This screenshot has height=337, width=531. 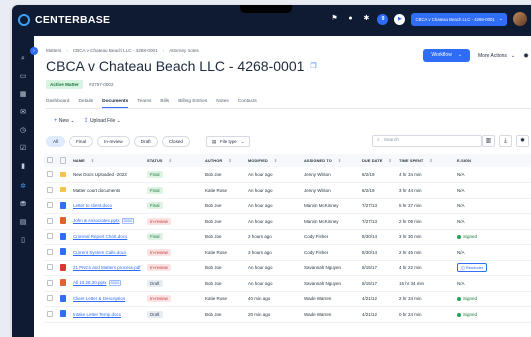 I want to click on counter-badge: 9, so click(x=383, y=19).